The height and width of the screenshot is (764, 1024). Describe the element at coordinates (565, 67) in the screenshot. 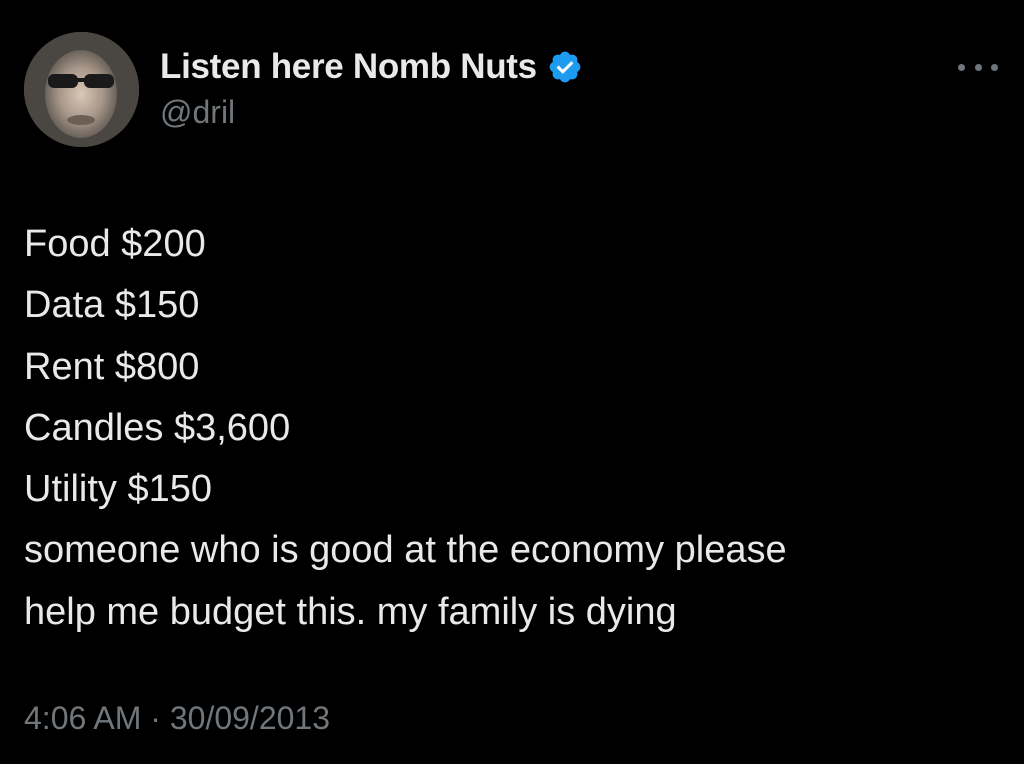

I see `verified-badge-icon` at that location.